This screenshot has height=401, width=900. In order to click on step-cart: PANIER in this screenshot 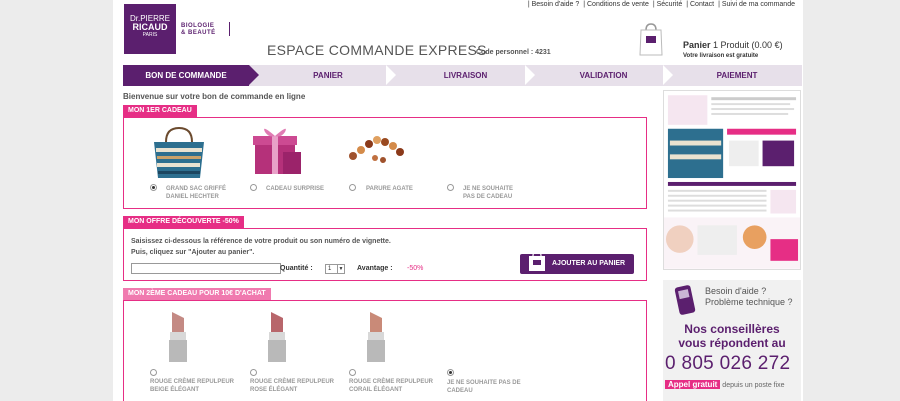, I will do `click(328, 75)`.